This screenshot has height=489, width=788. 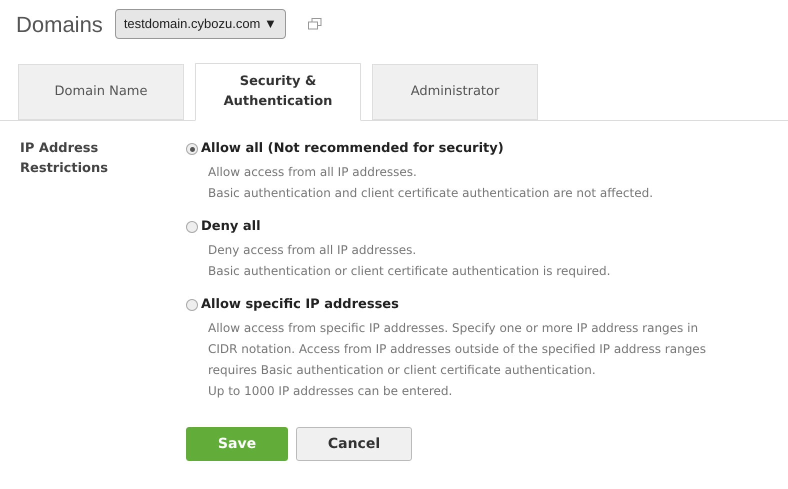 I want to click on page-title: Domains, so click(x=59, y=24).